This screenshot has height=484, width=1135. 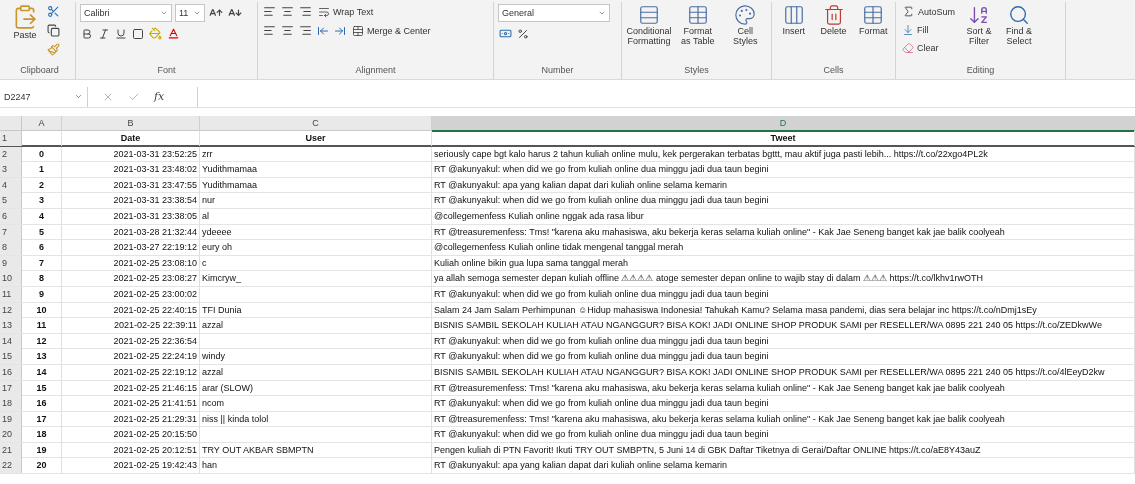 What do you see at coordinates (155, 33) in the screenshot?
I see `fill-color-button` at bounding box center [155, 33].